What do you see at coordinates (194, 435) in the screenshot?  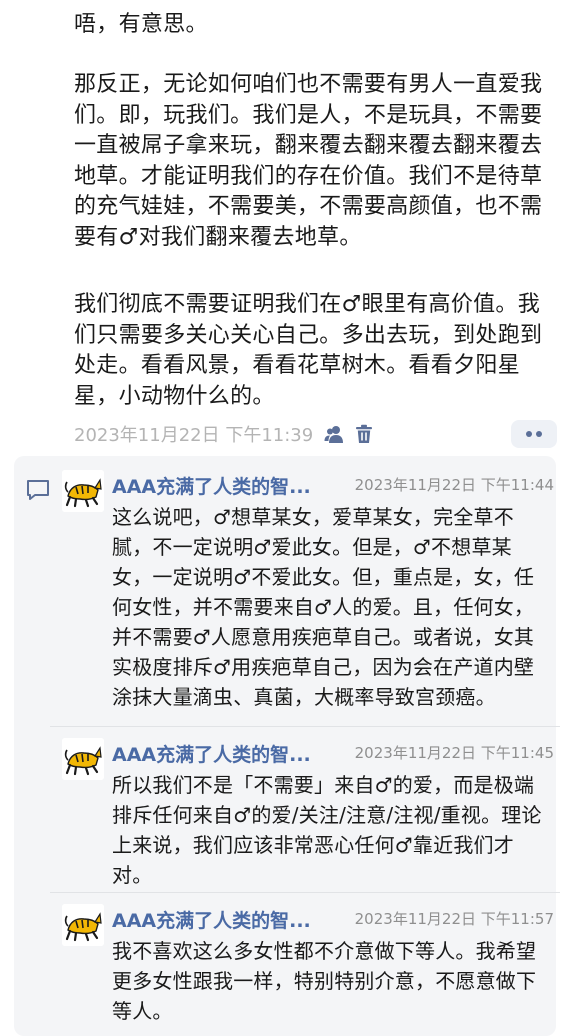 I see `post-timestamp: 2023年11月22日 下午11:39` at bounding box center [194, 435].